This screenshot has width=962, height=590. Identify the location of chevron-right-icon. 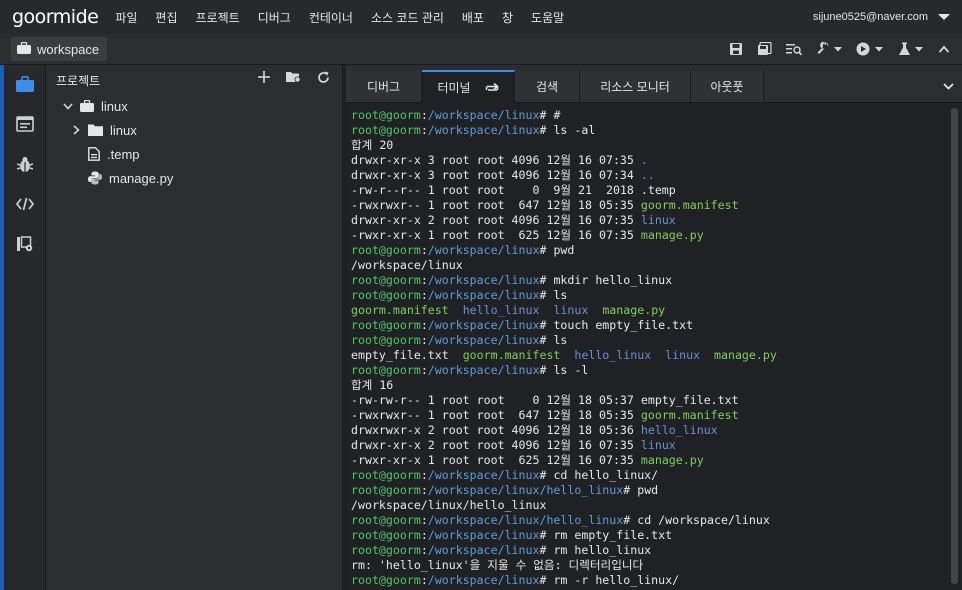
(76, 130).